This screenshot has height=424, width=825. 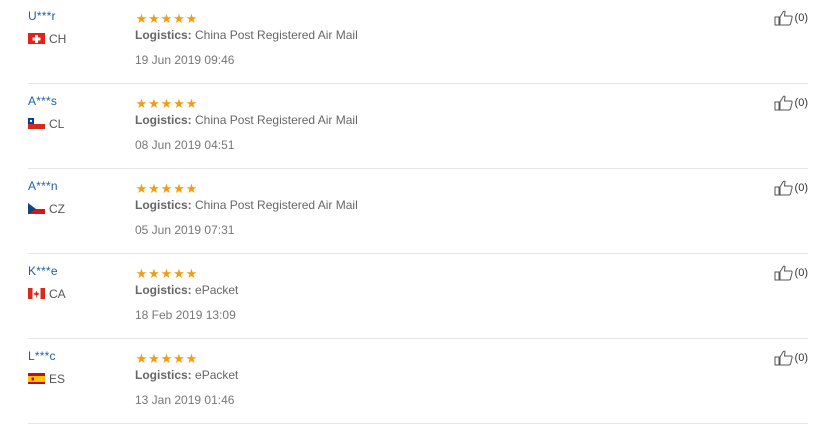 What do you see at coordinates (185, 315) in the screenshot?
I see `review-date: 18 Feb 2019 13:09` at bounding box center [185, 315].